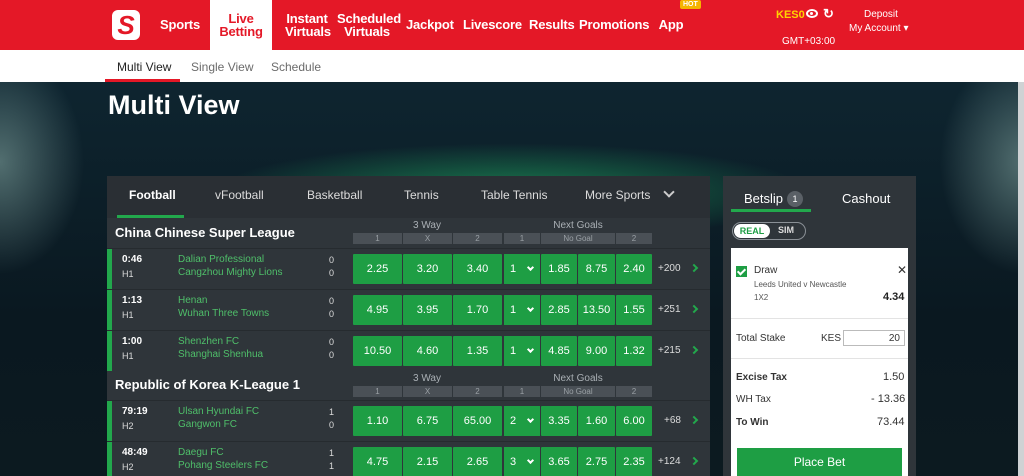  What do you see at coordinates (218, 411) in the screenshot?
I see `home-team: Ulsan Hyundai FC` at bounding box center [218, 411].